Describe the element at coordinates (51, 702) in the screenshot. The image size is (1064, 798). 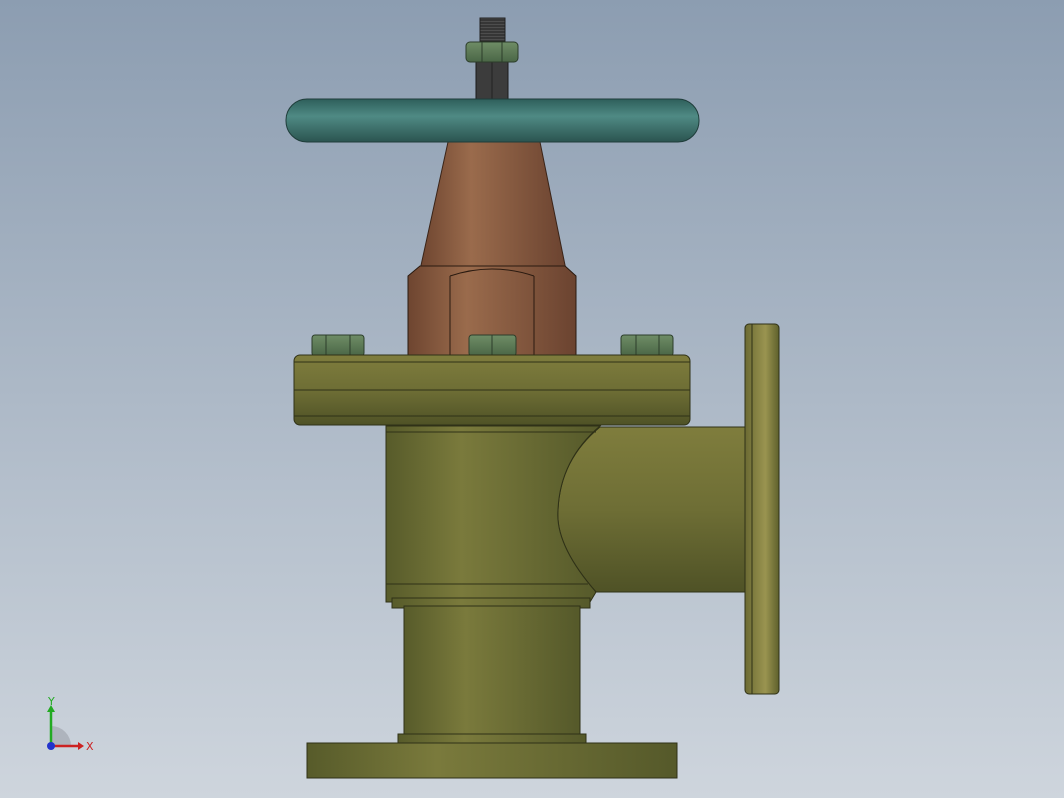
I see `y-axis-label: Y` at that location.